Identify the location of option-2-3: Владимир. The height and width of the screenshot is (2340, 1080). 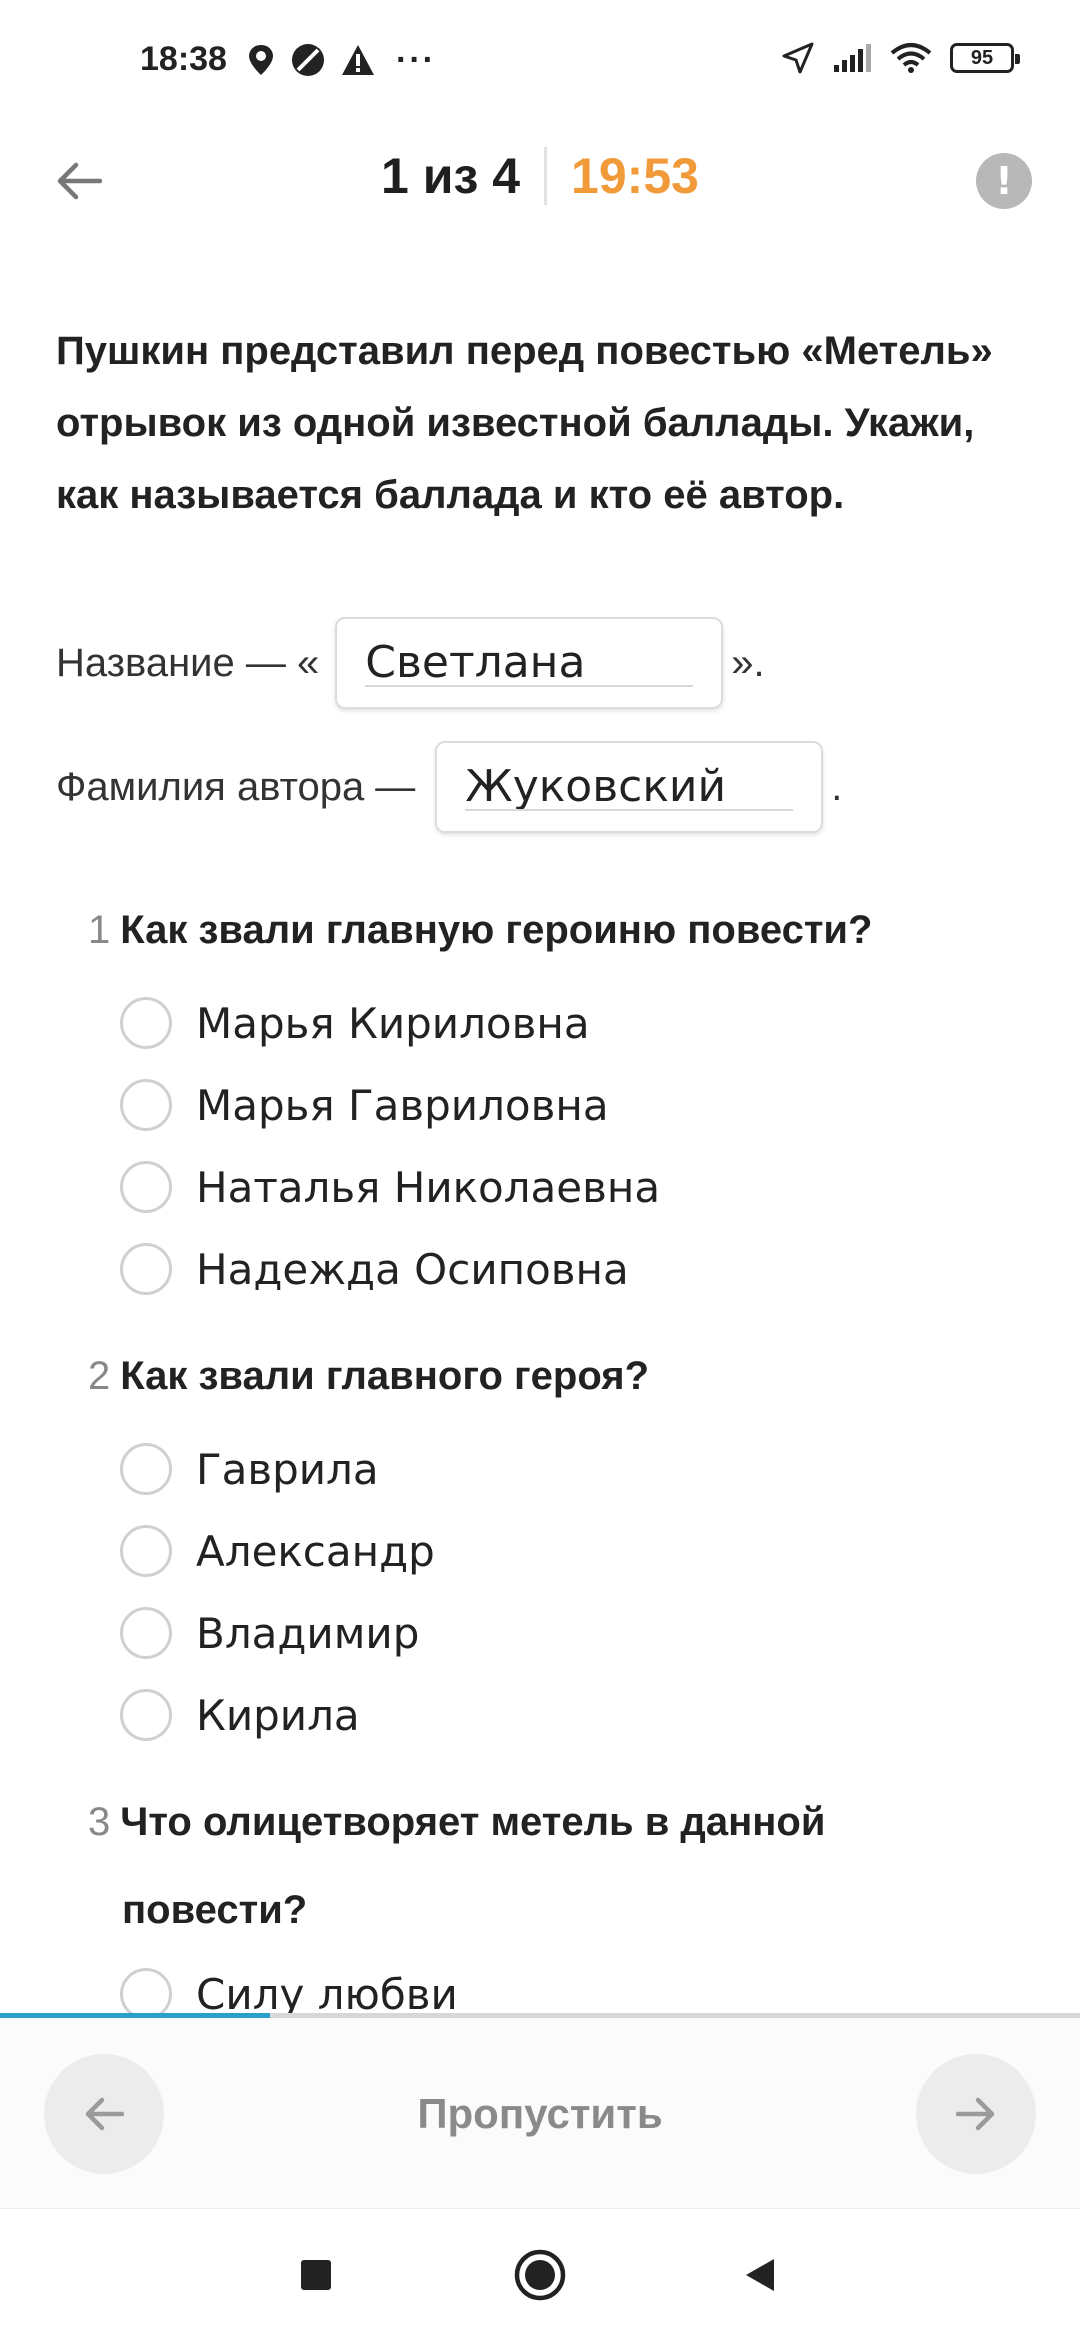
(269, 1633).